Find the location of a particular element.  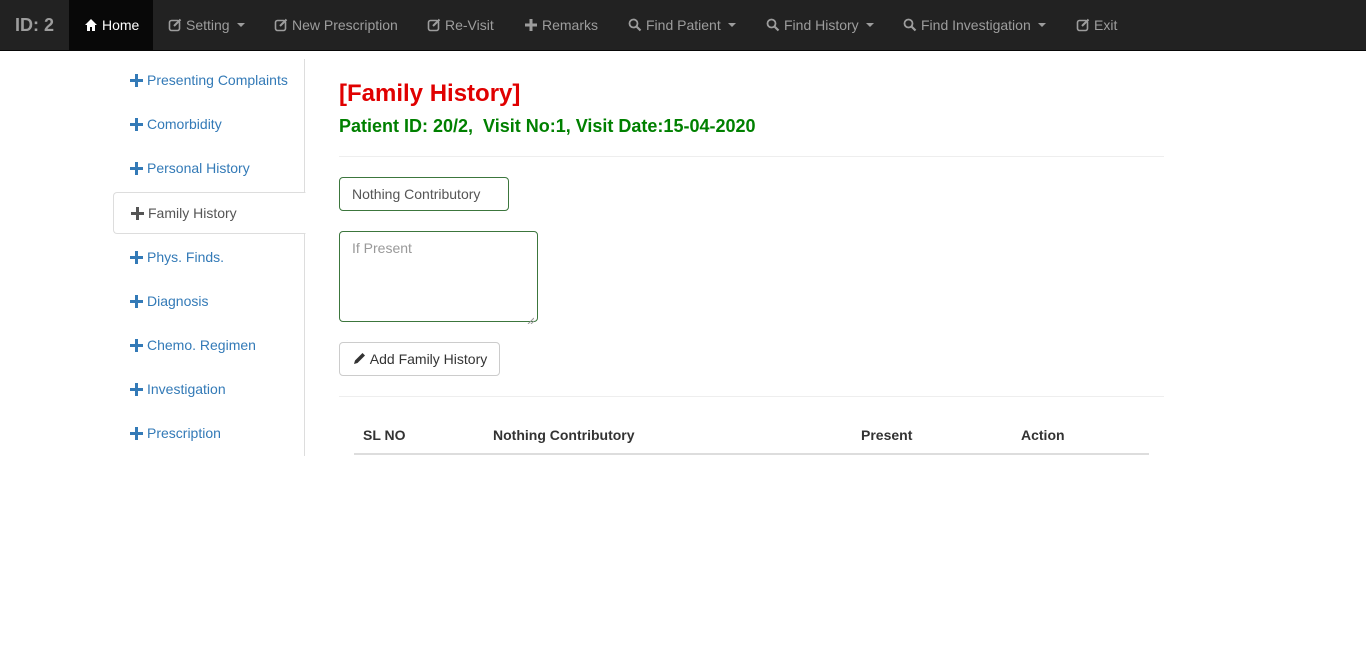

nav-new-prescription: New Prescription is located at coordinates (336, 25).